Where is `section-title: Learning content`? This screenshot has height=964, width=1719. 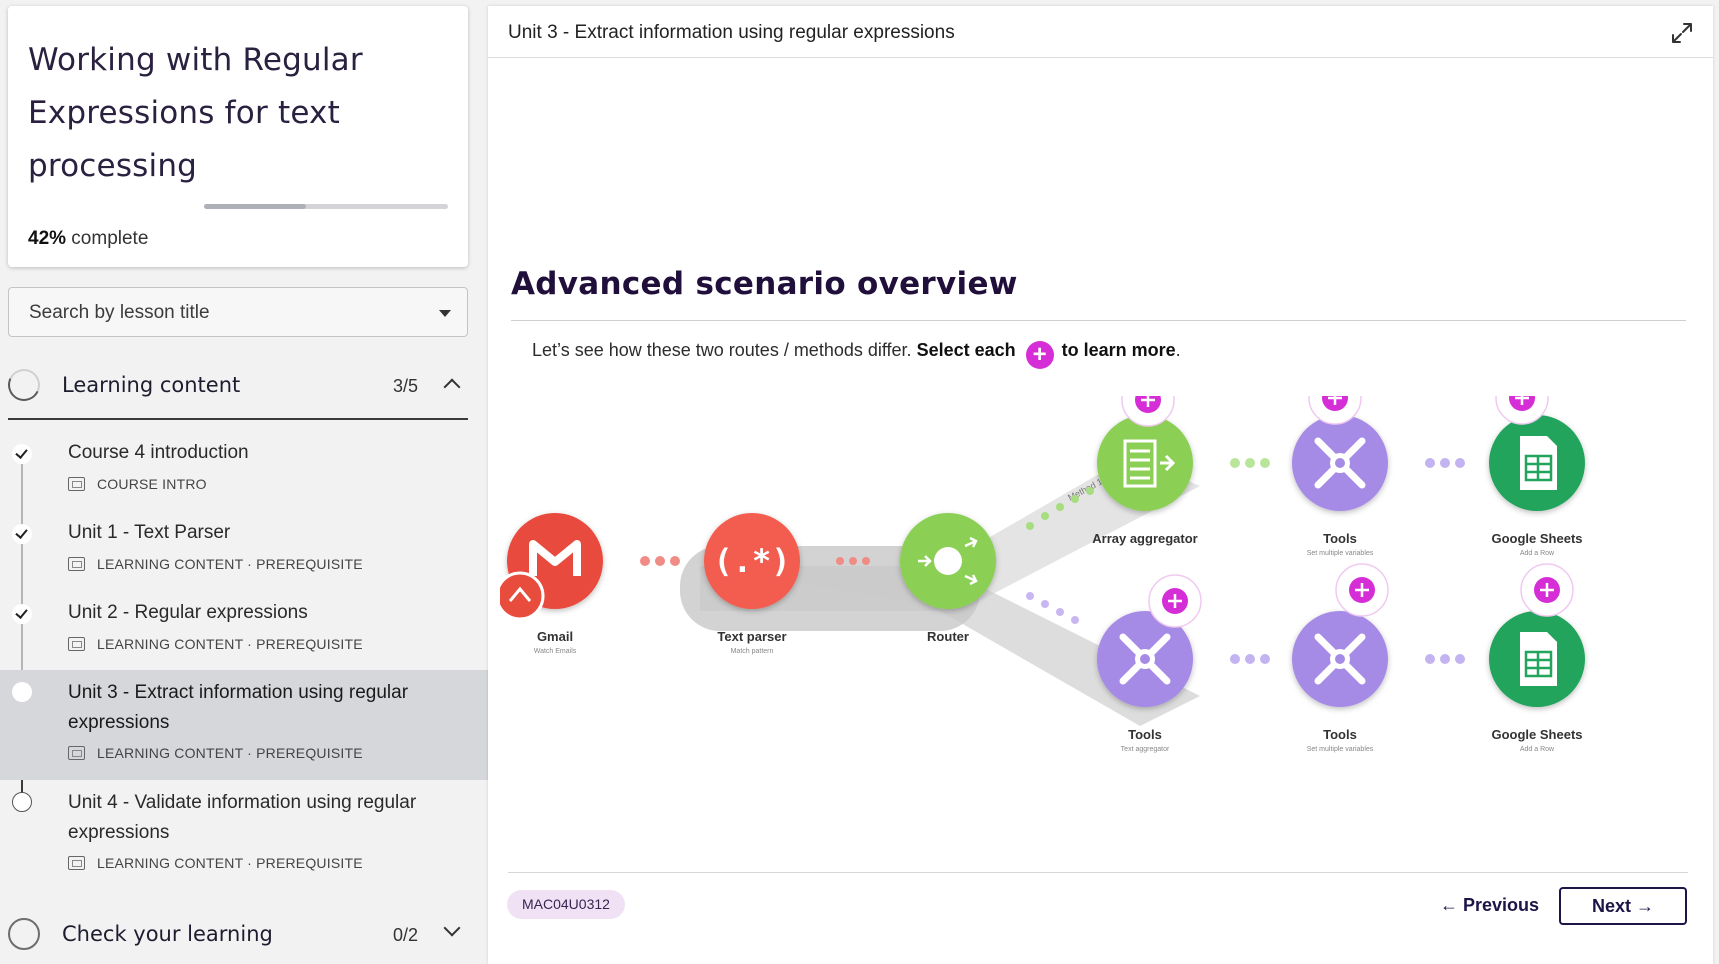 section-title: Learning content is located at coordinates (151, 385).